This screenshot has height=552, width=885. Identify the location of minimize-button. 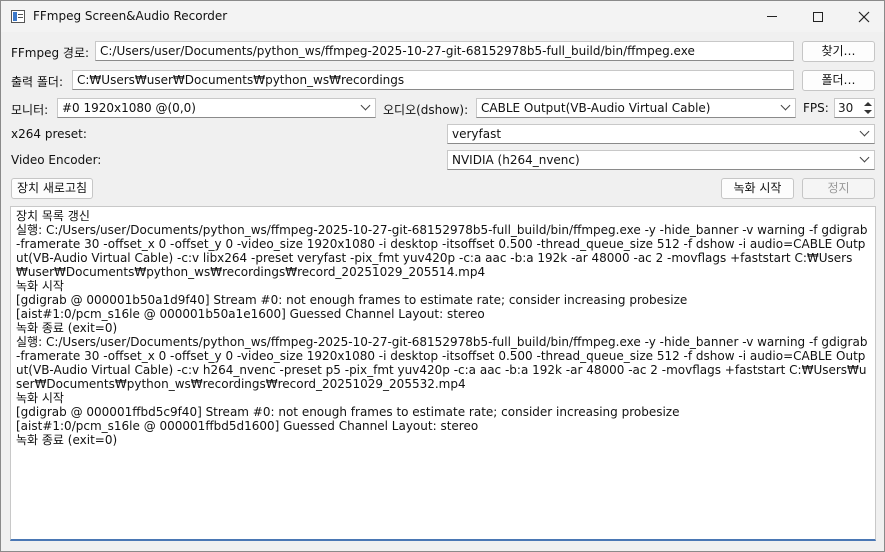
(772, 16).